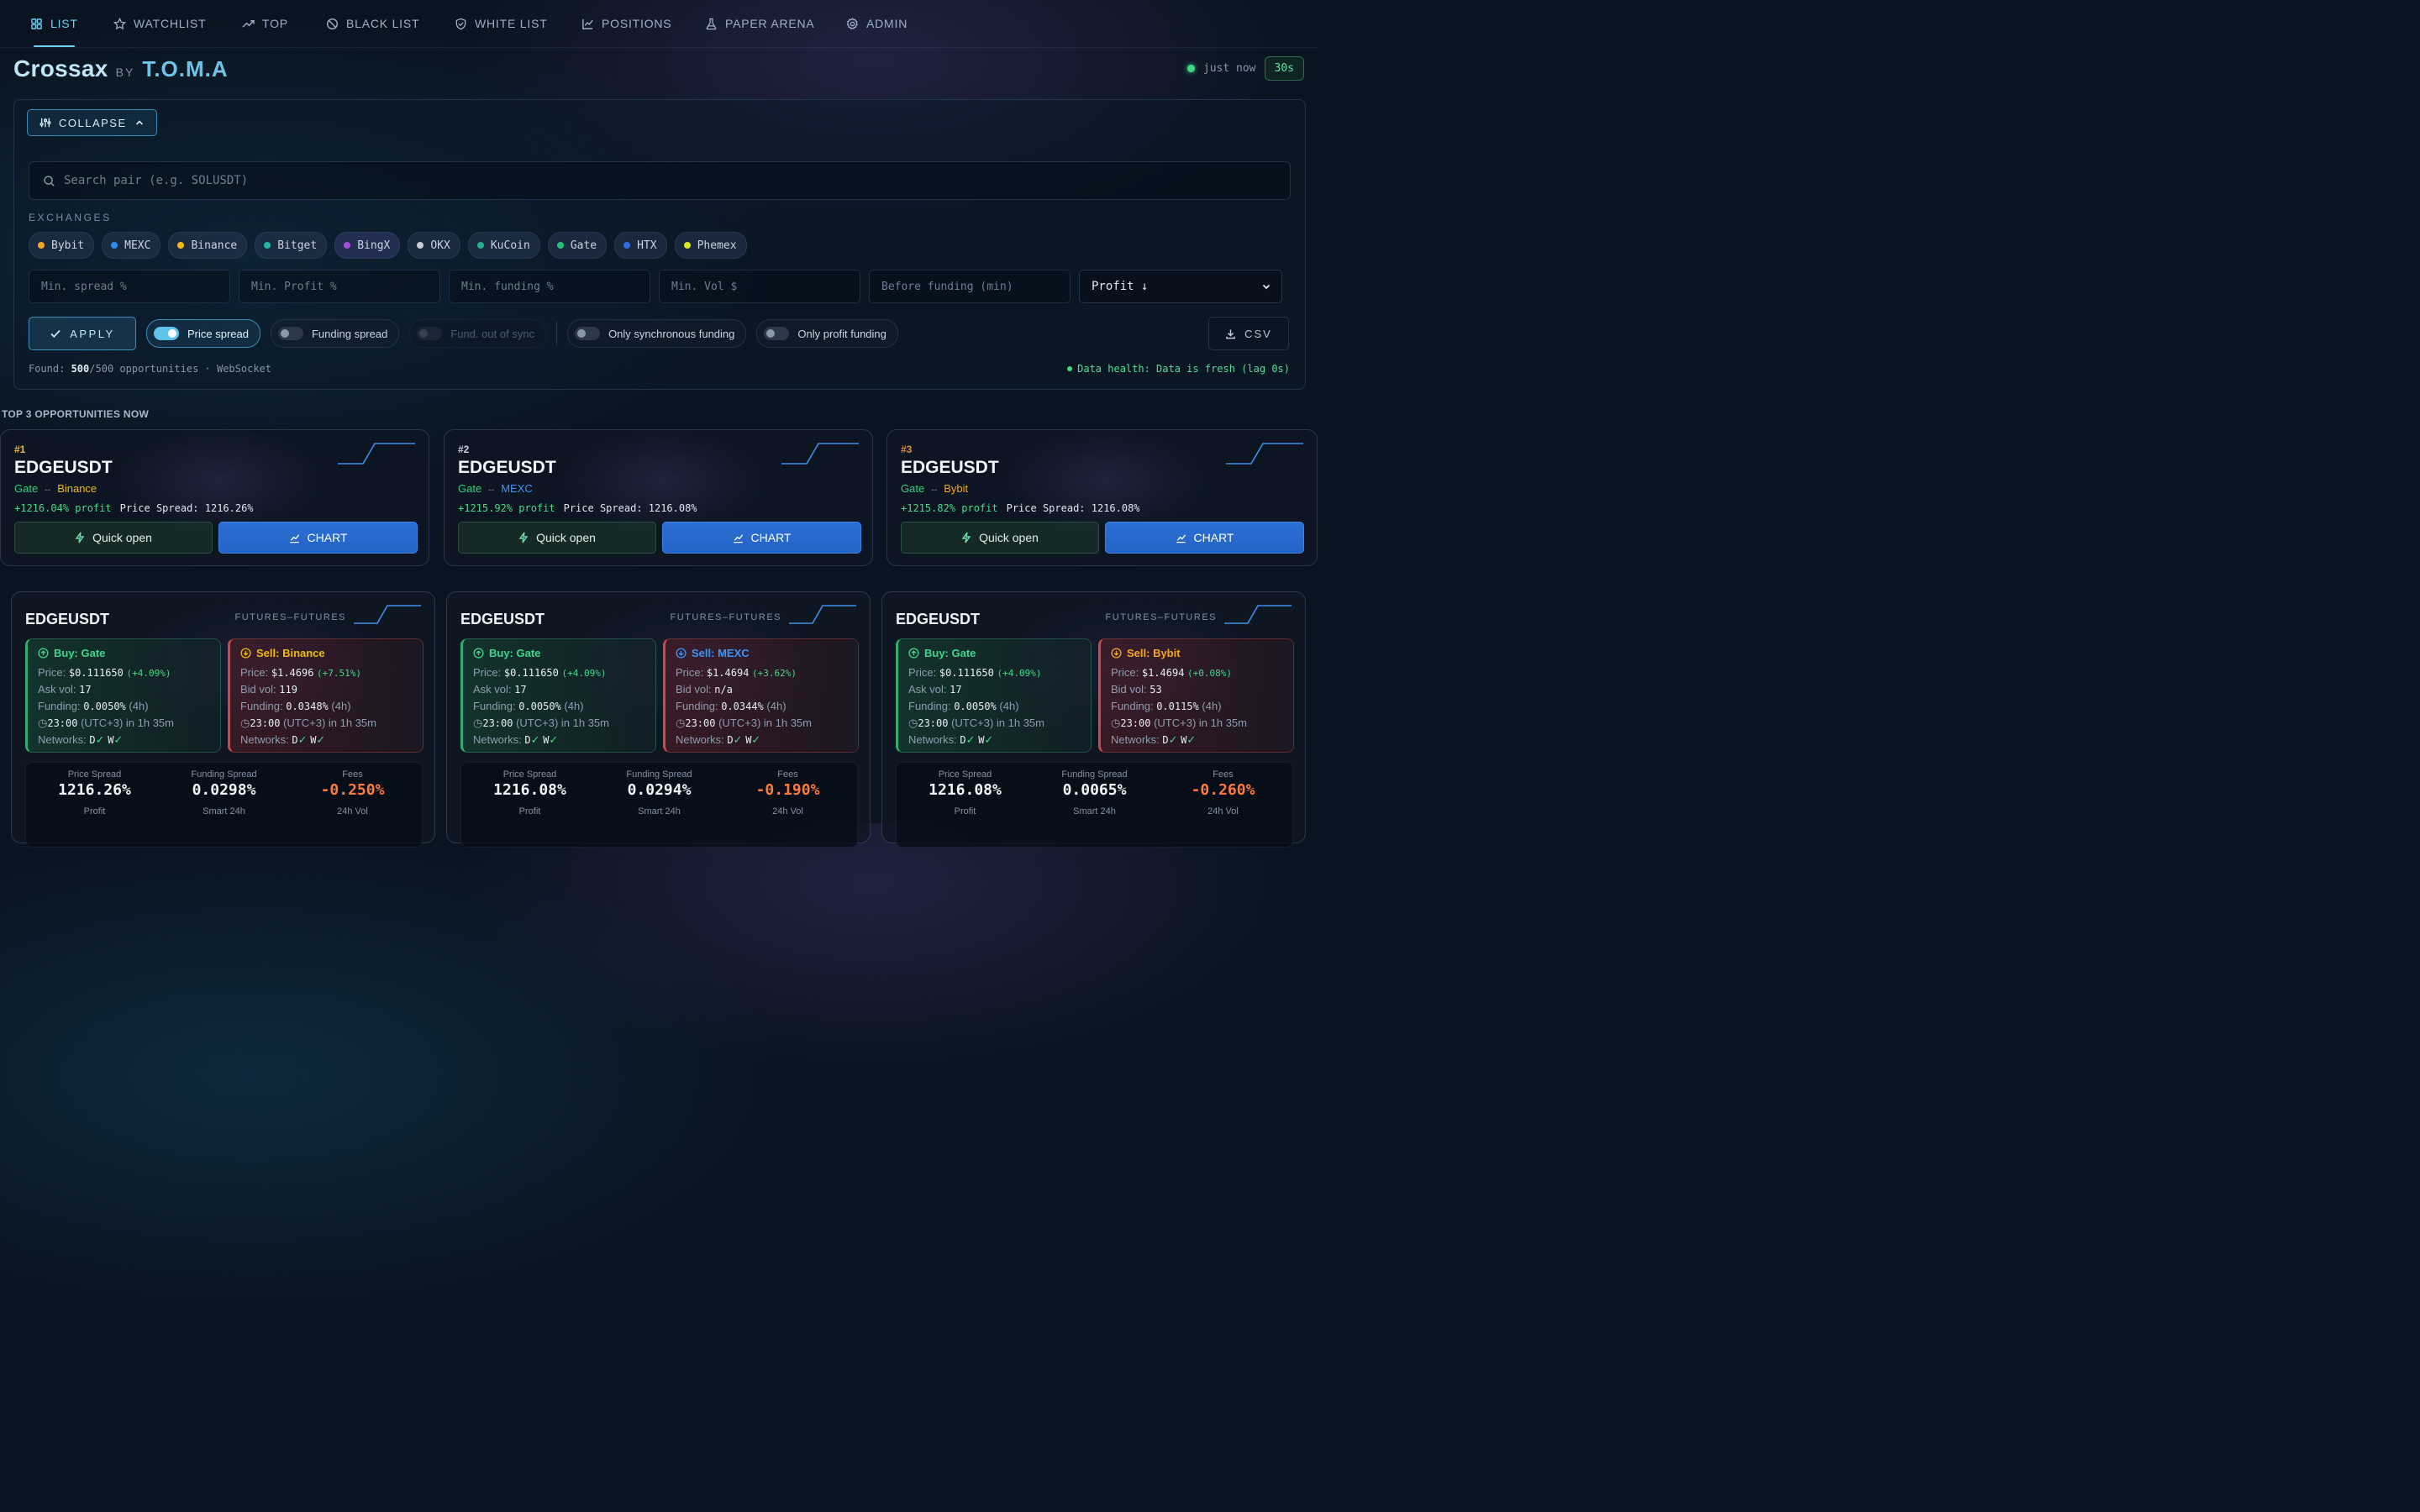 This screenshot has width=2420, height=1512. I want to click on exchange-chip-bybit: Bybit, so click(62, 245).